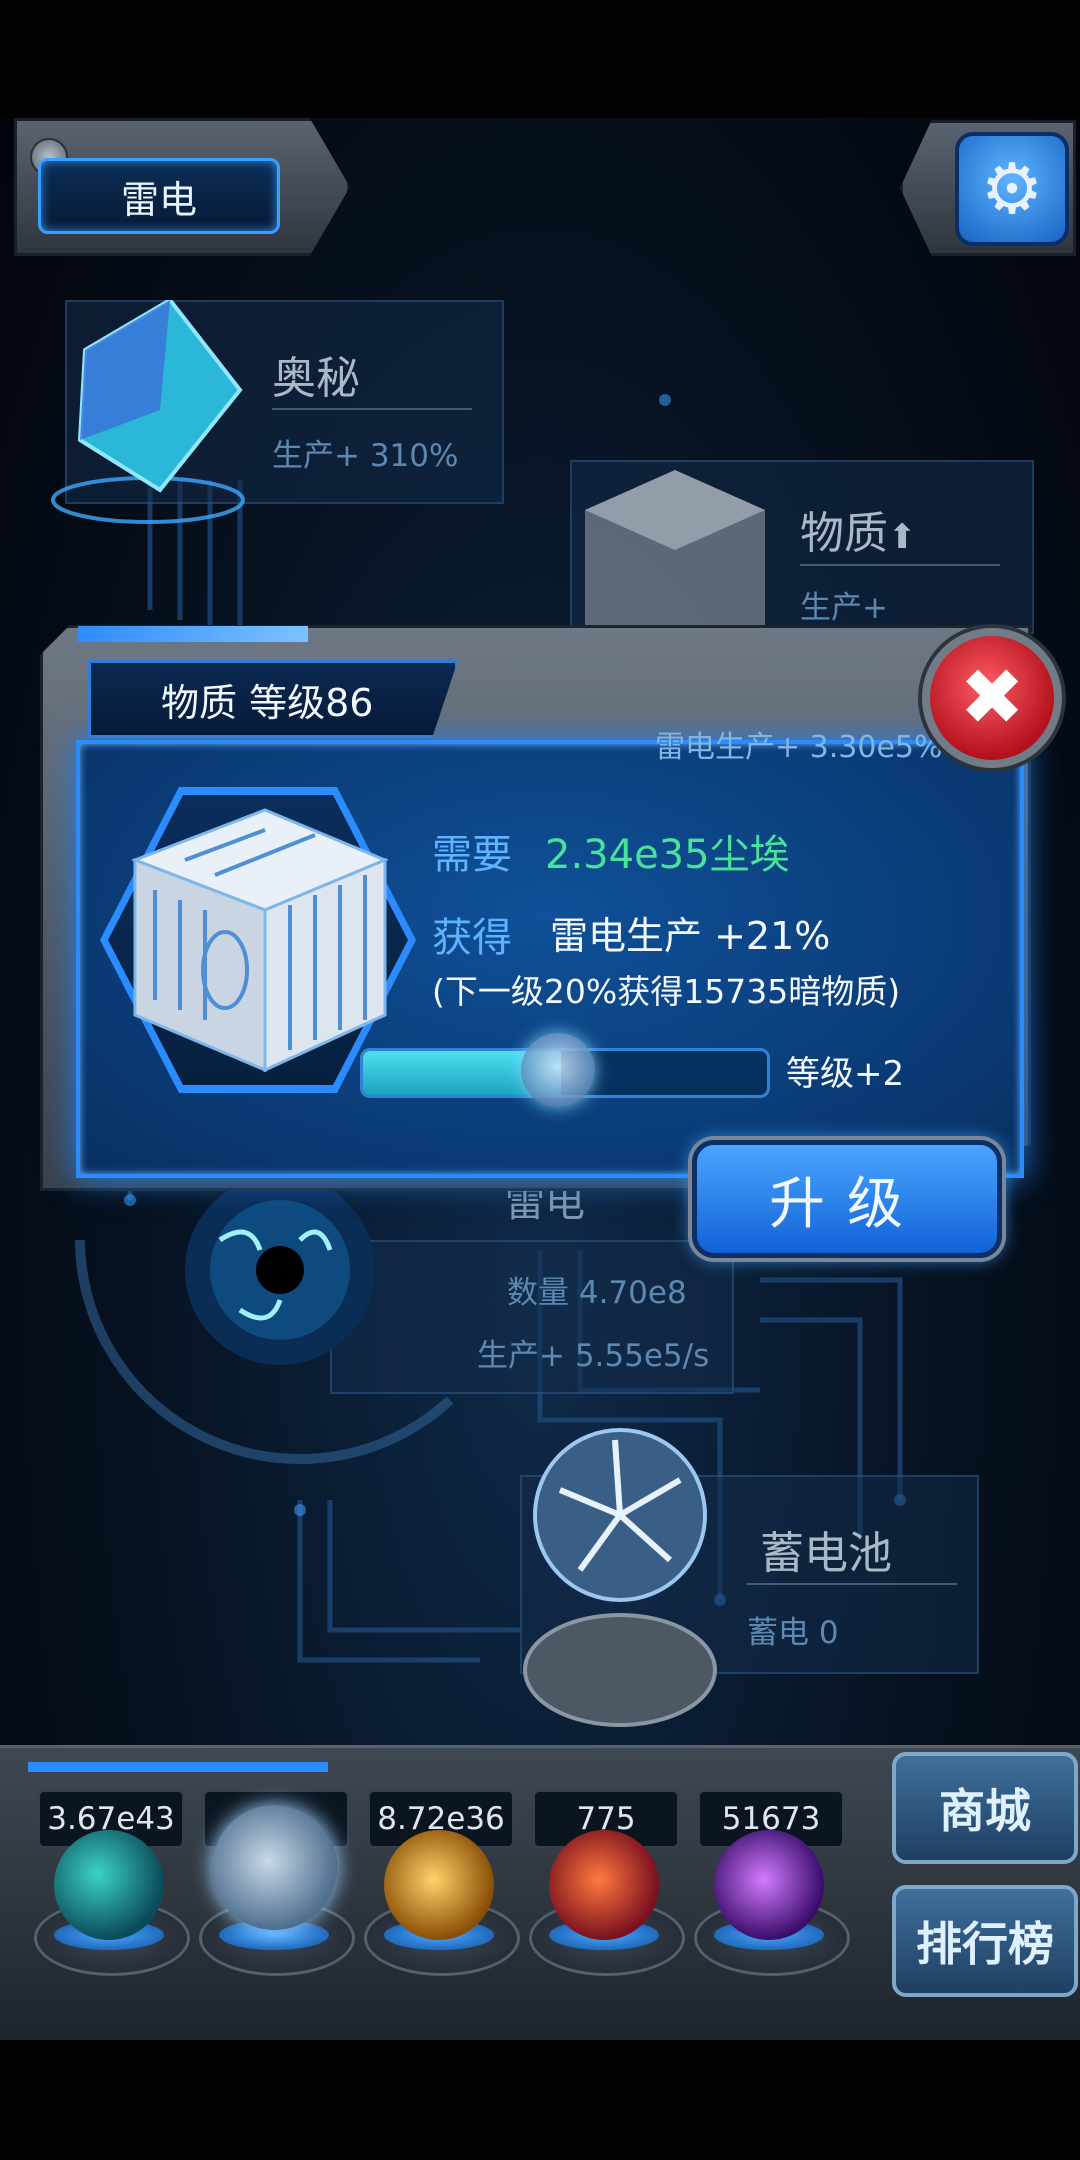 This screenshot has width=1080, height=2160. What do you see at coordinates (666, 991) in the screenshot?
I see `next-level-note: (下一级20%获得15735暗物质)` at bounding box center [666, 991].